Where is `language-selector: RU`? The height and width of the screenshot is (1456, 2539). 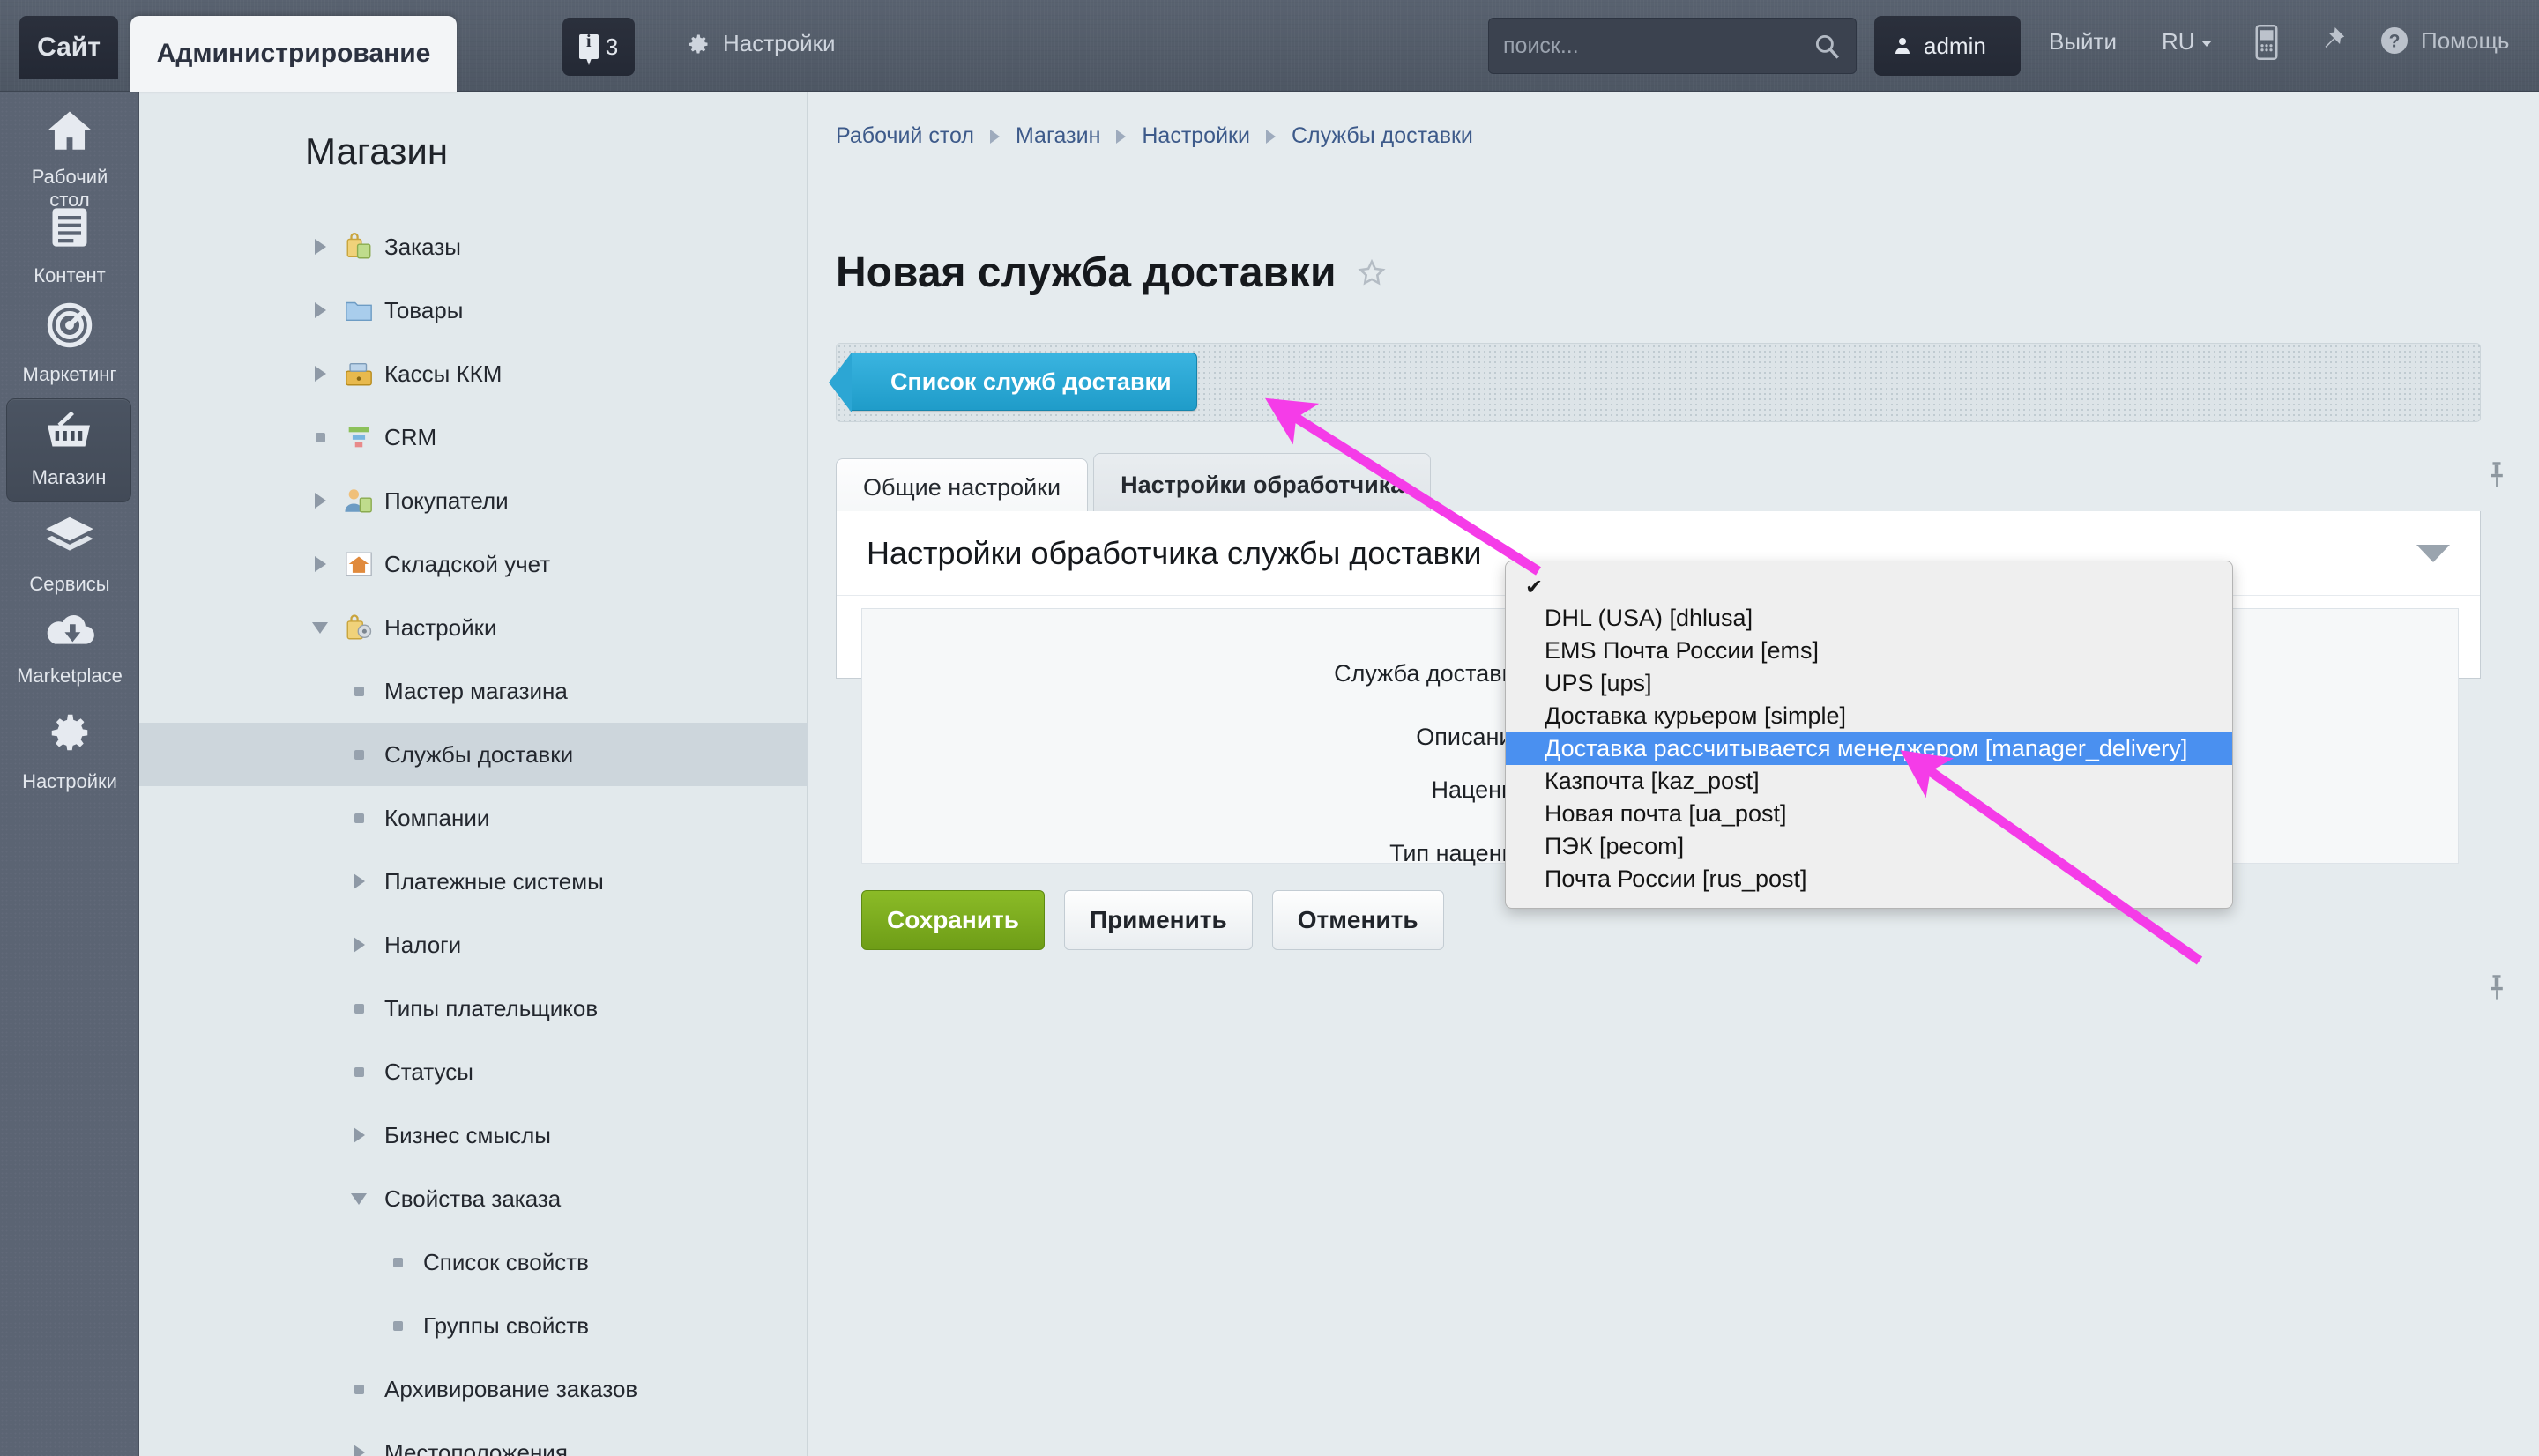 language-selector: RU is located at coordinates (2187, 42).